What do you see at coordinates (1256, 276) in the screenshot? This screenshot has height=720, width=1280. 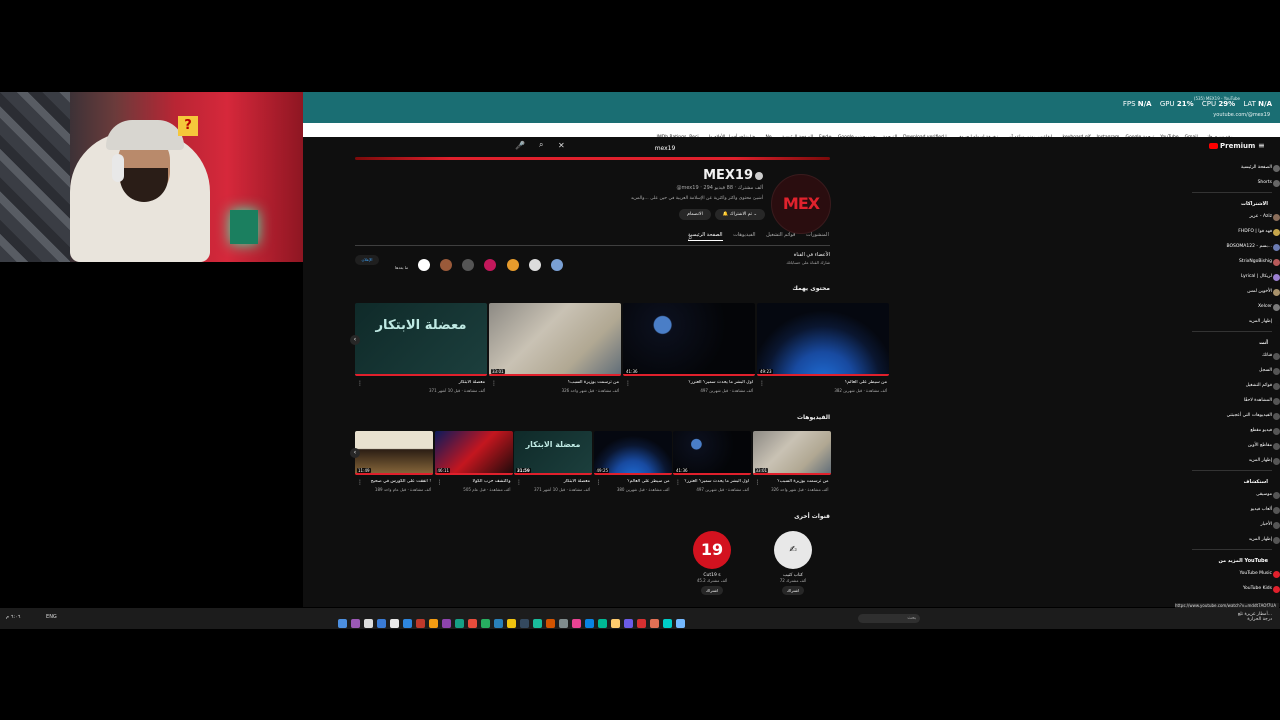 I see `sidebar-item: Lyrical | لريكال` at bounding box center [1256, 276].